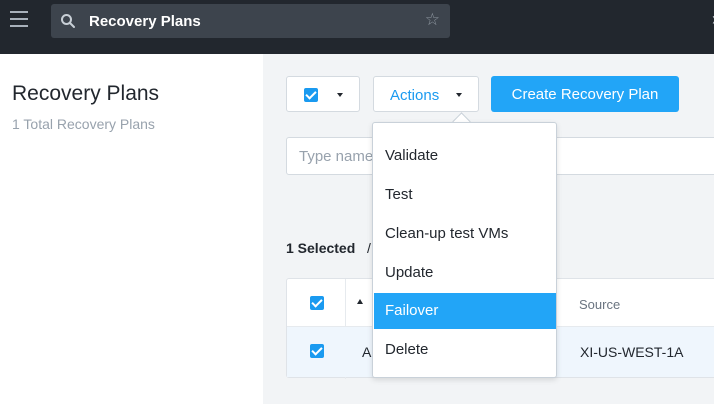 This screenshot has width=714, height=404. I want to click on menu-item-validate: Validate, so click(465, 156).